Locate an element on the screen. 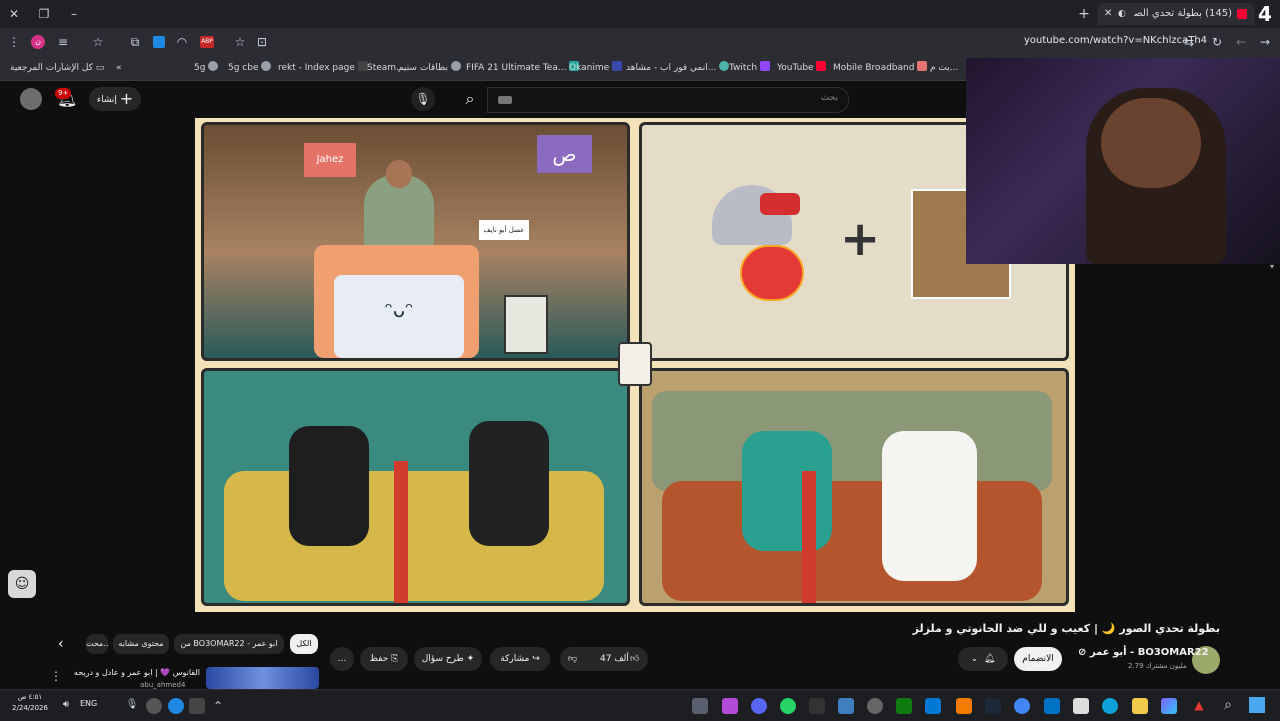 The height and width of the screenshot is (721, 1280). tab-audio-icon: ◐ is located at coordinates (1122, 14).